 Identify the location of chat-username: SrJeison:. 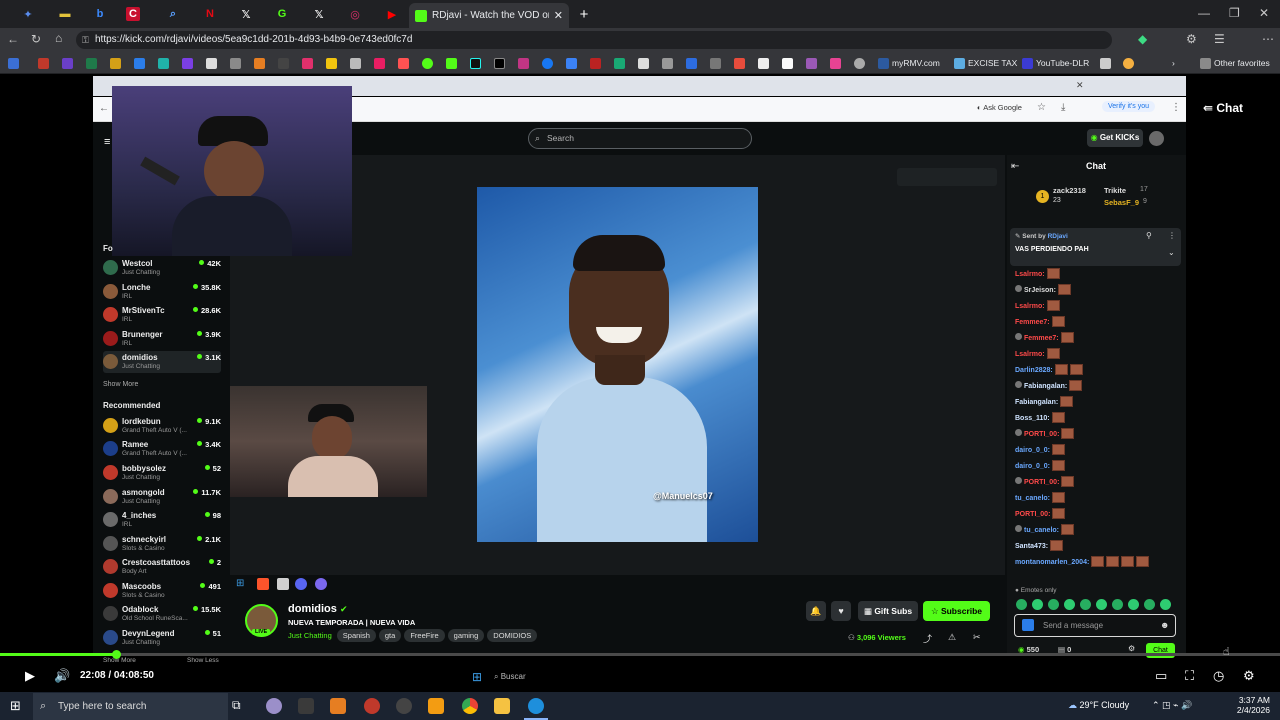
(1040, 290).